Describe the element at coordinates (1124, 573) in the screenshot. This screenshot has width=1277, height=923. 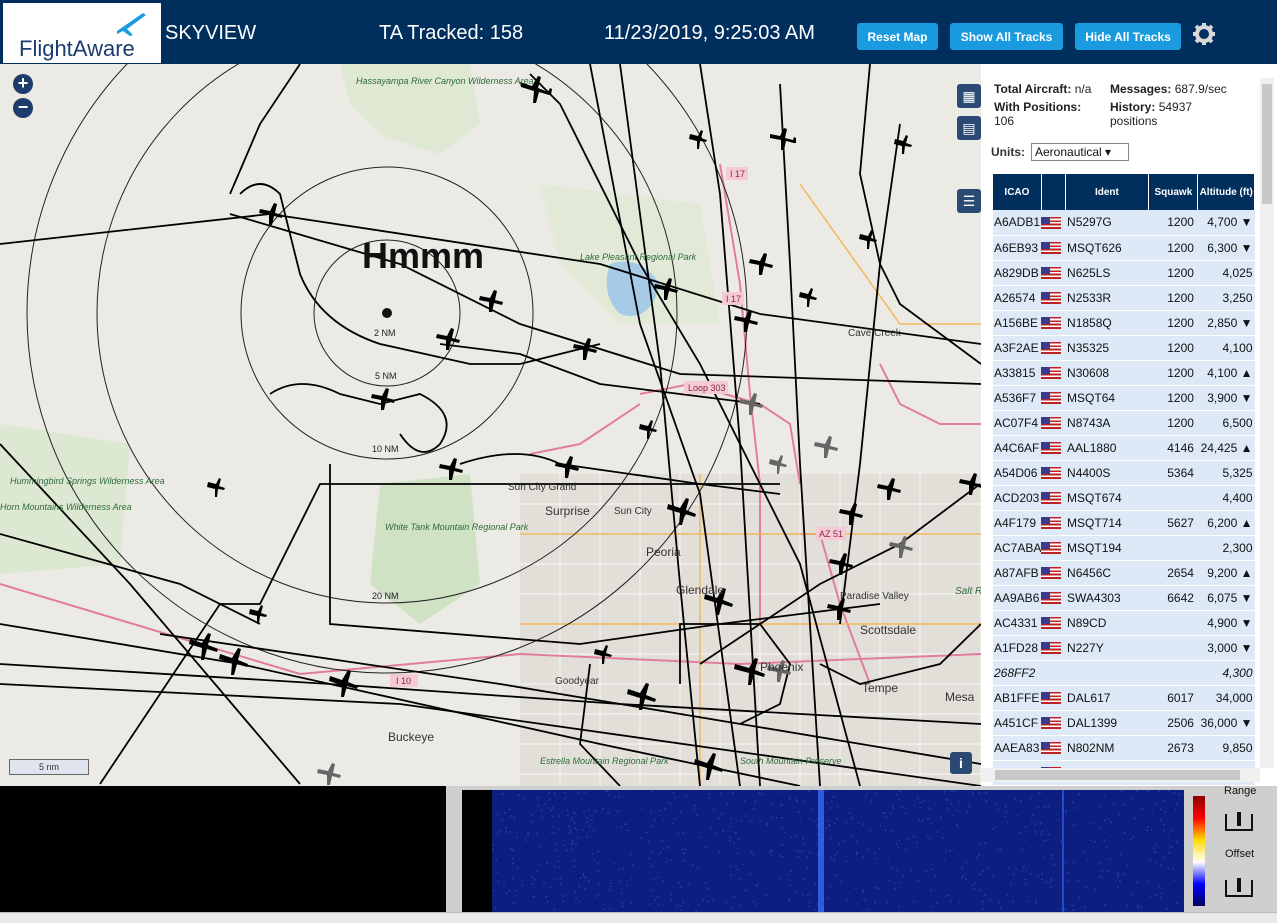
I see `table-row: A87AFB N6456C 2654 9,200 ▲` at that location.